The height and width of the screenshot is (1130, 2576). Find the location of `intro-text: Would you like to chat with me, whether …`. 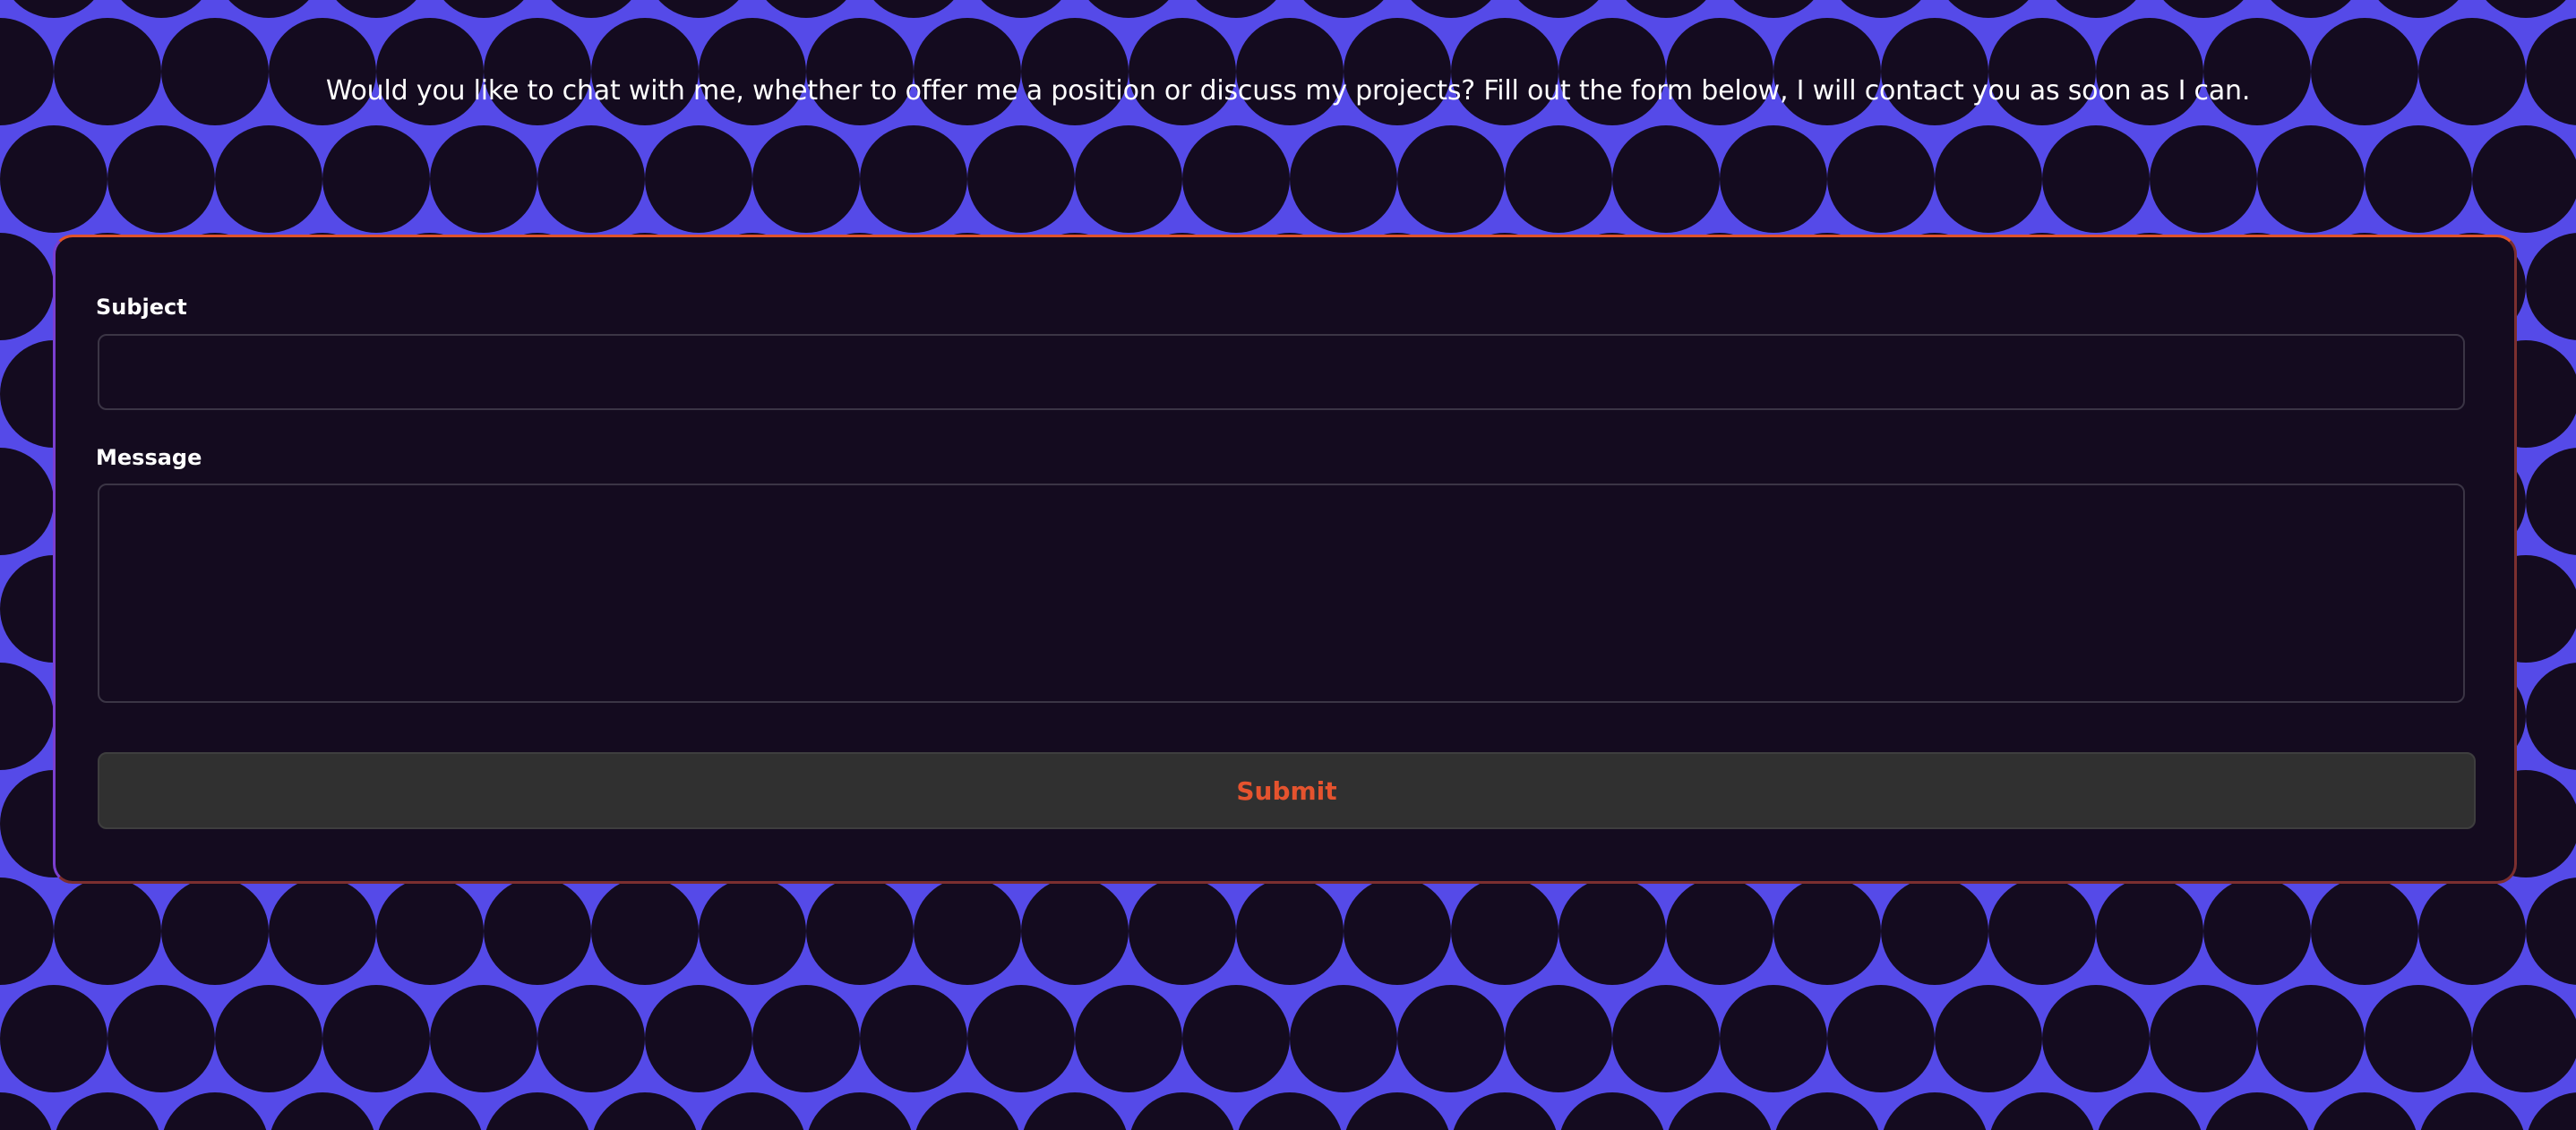

intro-text: Would you like to chat with me, whether … is located at coordinates (1288, 91).